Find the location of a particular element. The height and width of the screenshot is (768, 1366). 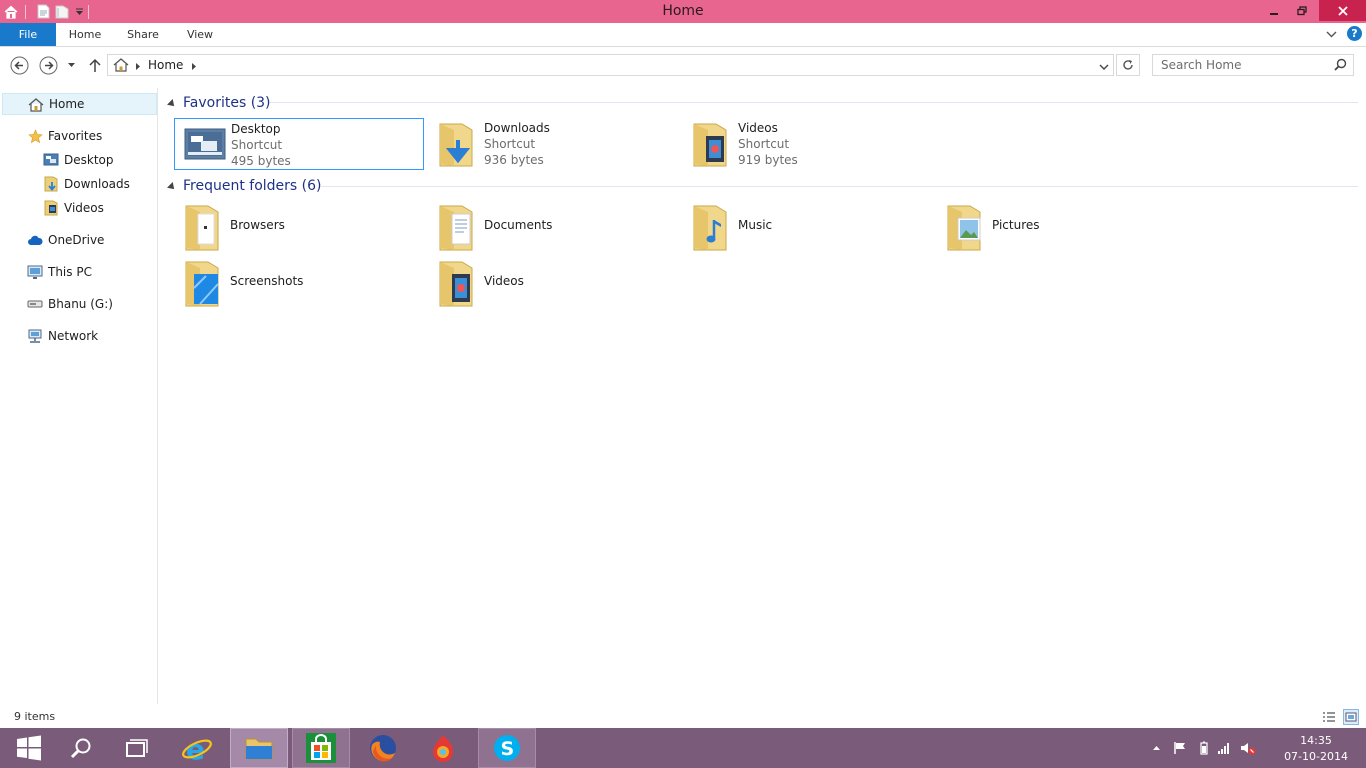

frequent-folder-screenshots: Screenshots is located at coordinates (299, 282).